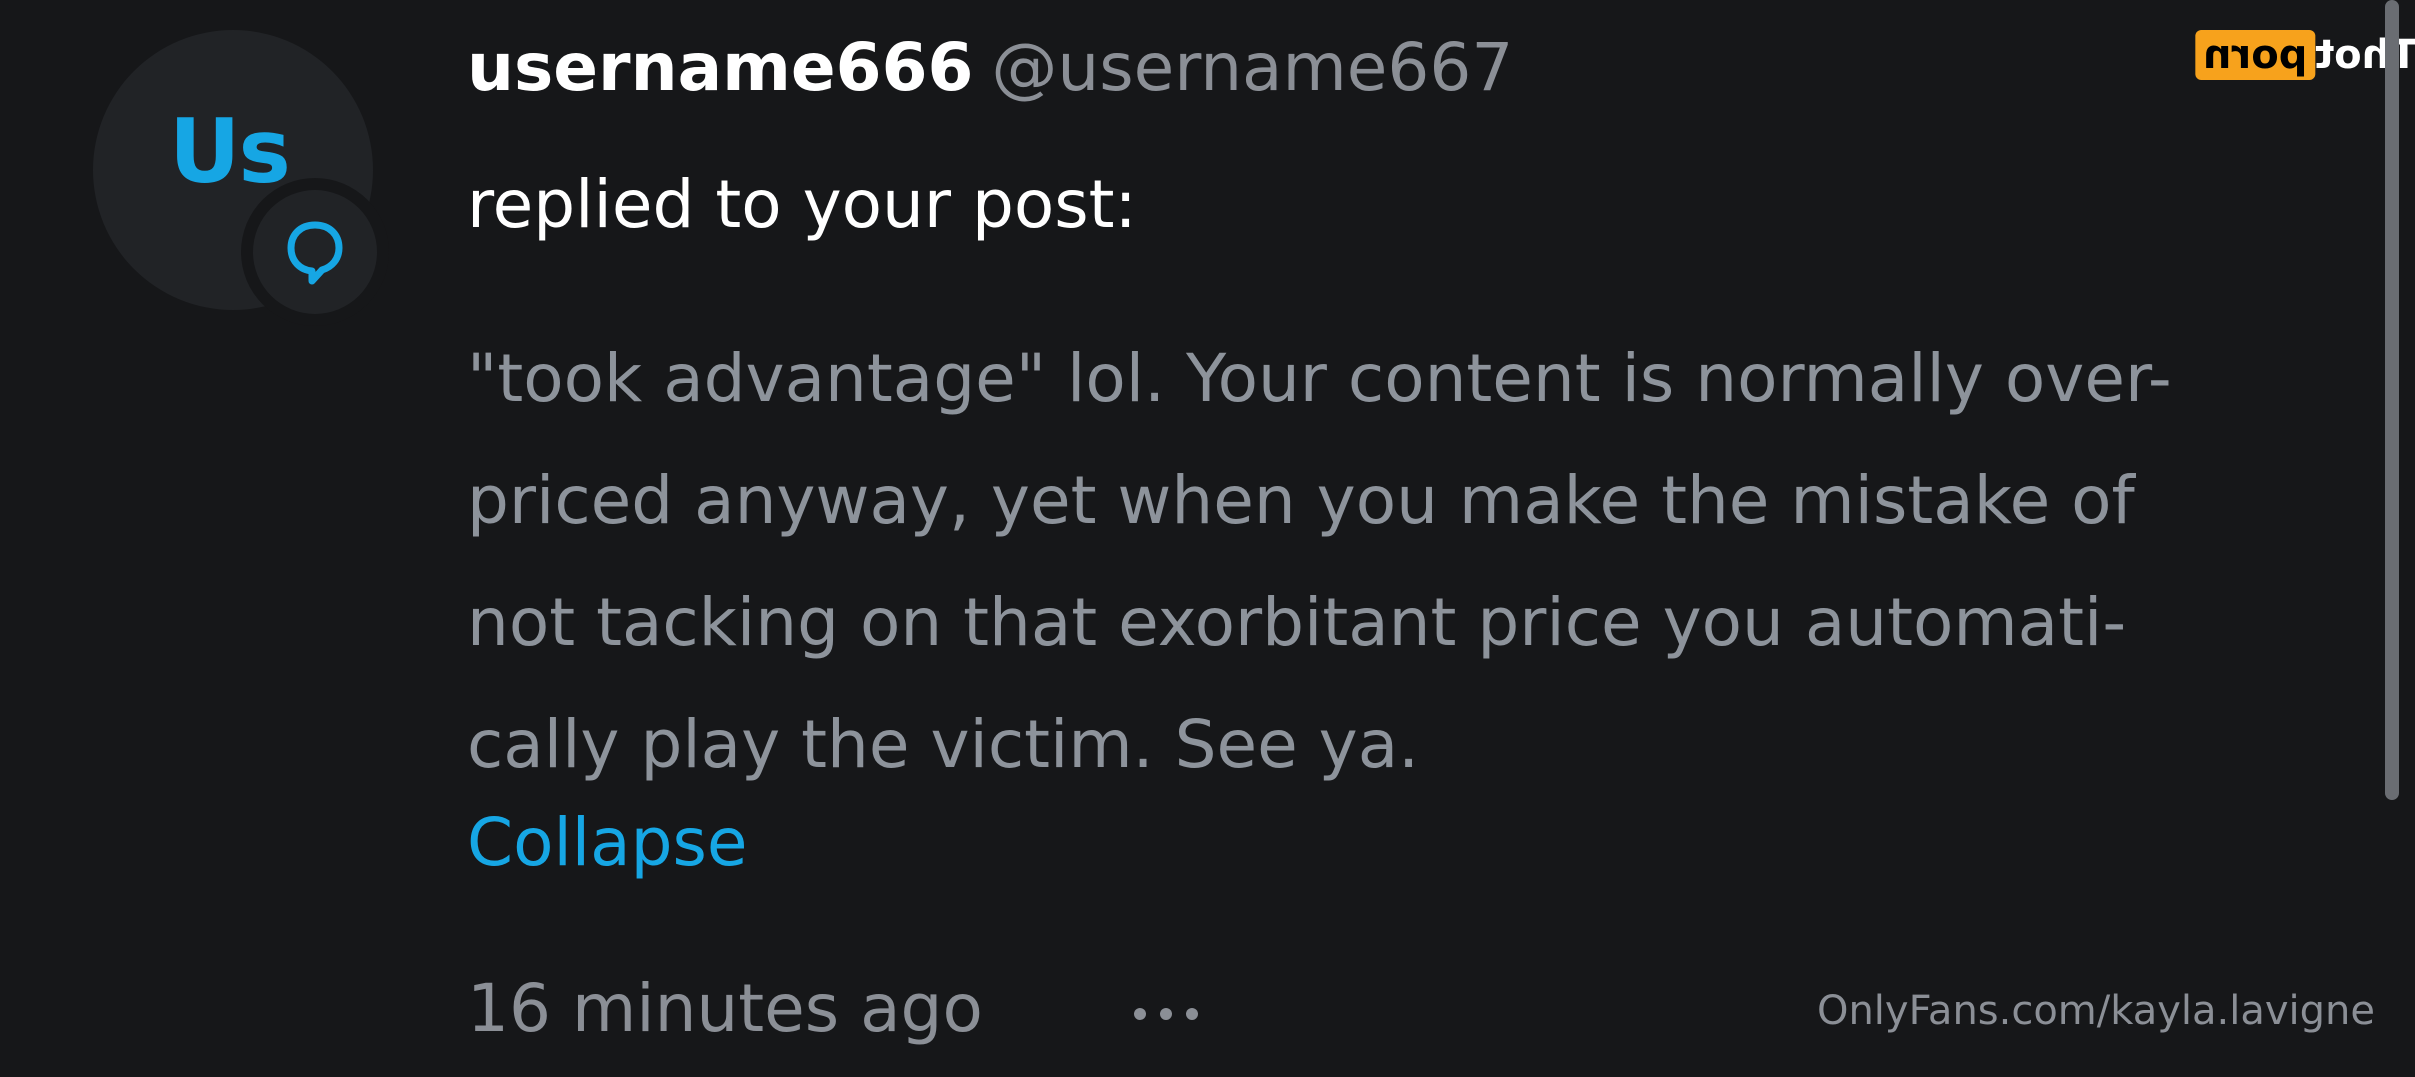  I want to click on more-dots-icon, so click(1167, 1014).